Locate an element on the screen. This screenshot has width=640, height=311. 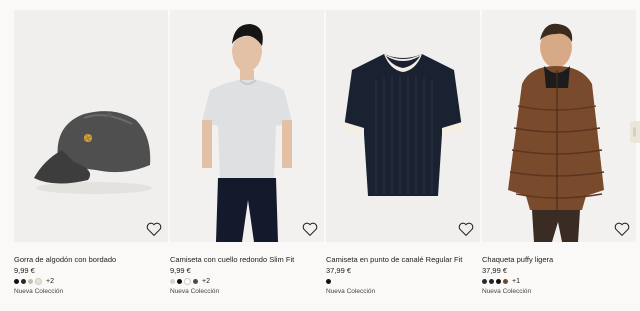
knit-tshirt-image is located at coordinates (403, 125).